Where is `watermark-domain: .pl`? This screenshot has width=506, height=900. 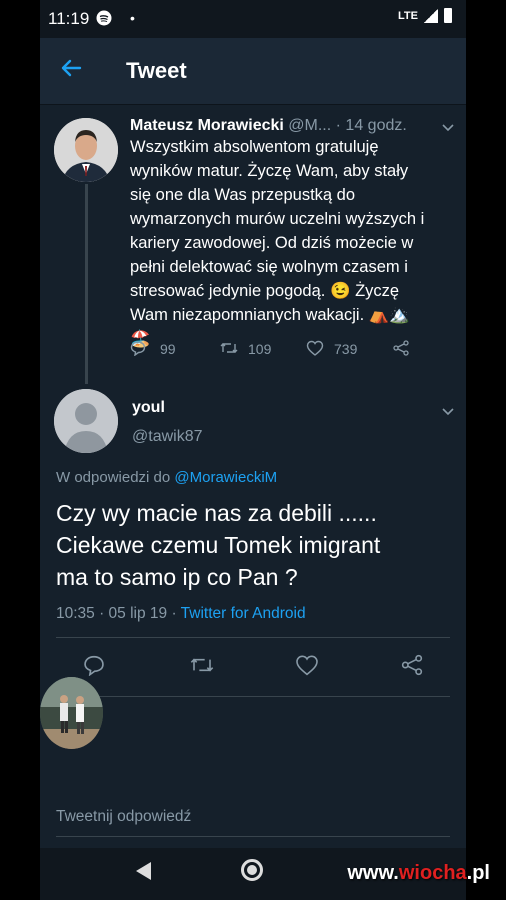 watermark-domain: .pl is located at coordinates (478, 873).